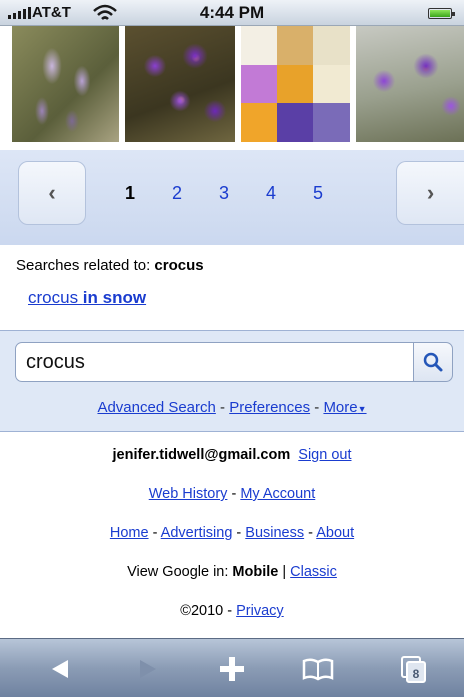  Describe the element at coordinates (129, 533) in the screenshot. I see `home-link: Home` at that location.